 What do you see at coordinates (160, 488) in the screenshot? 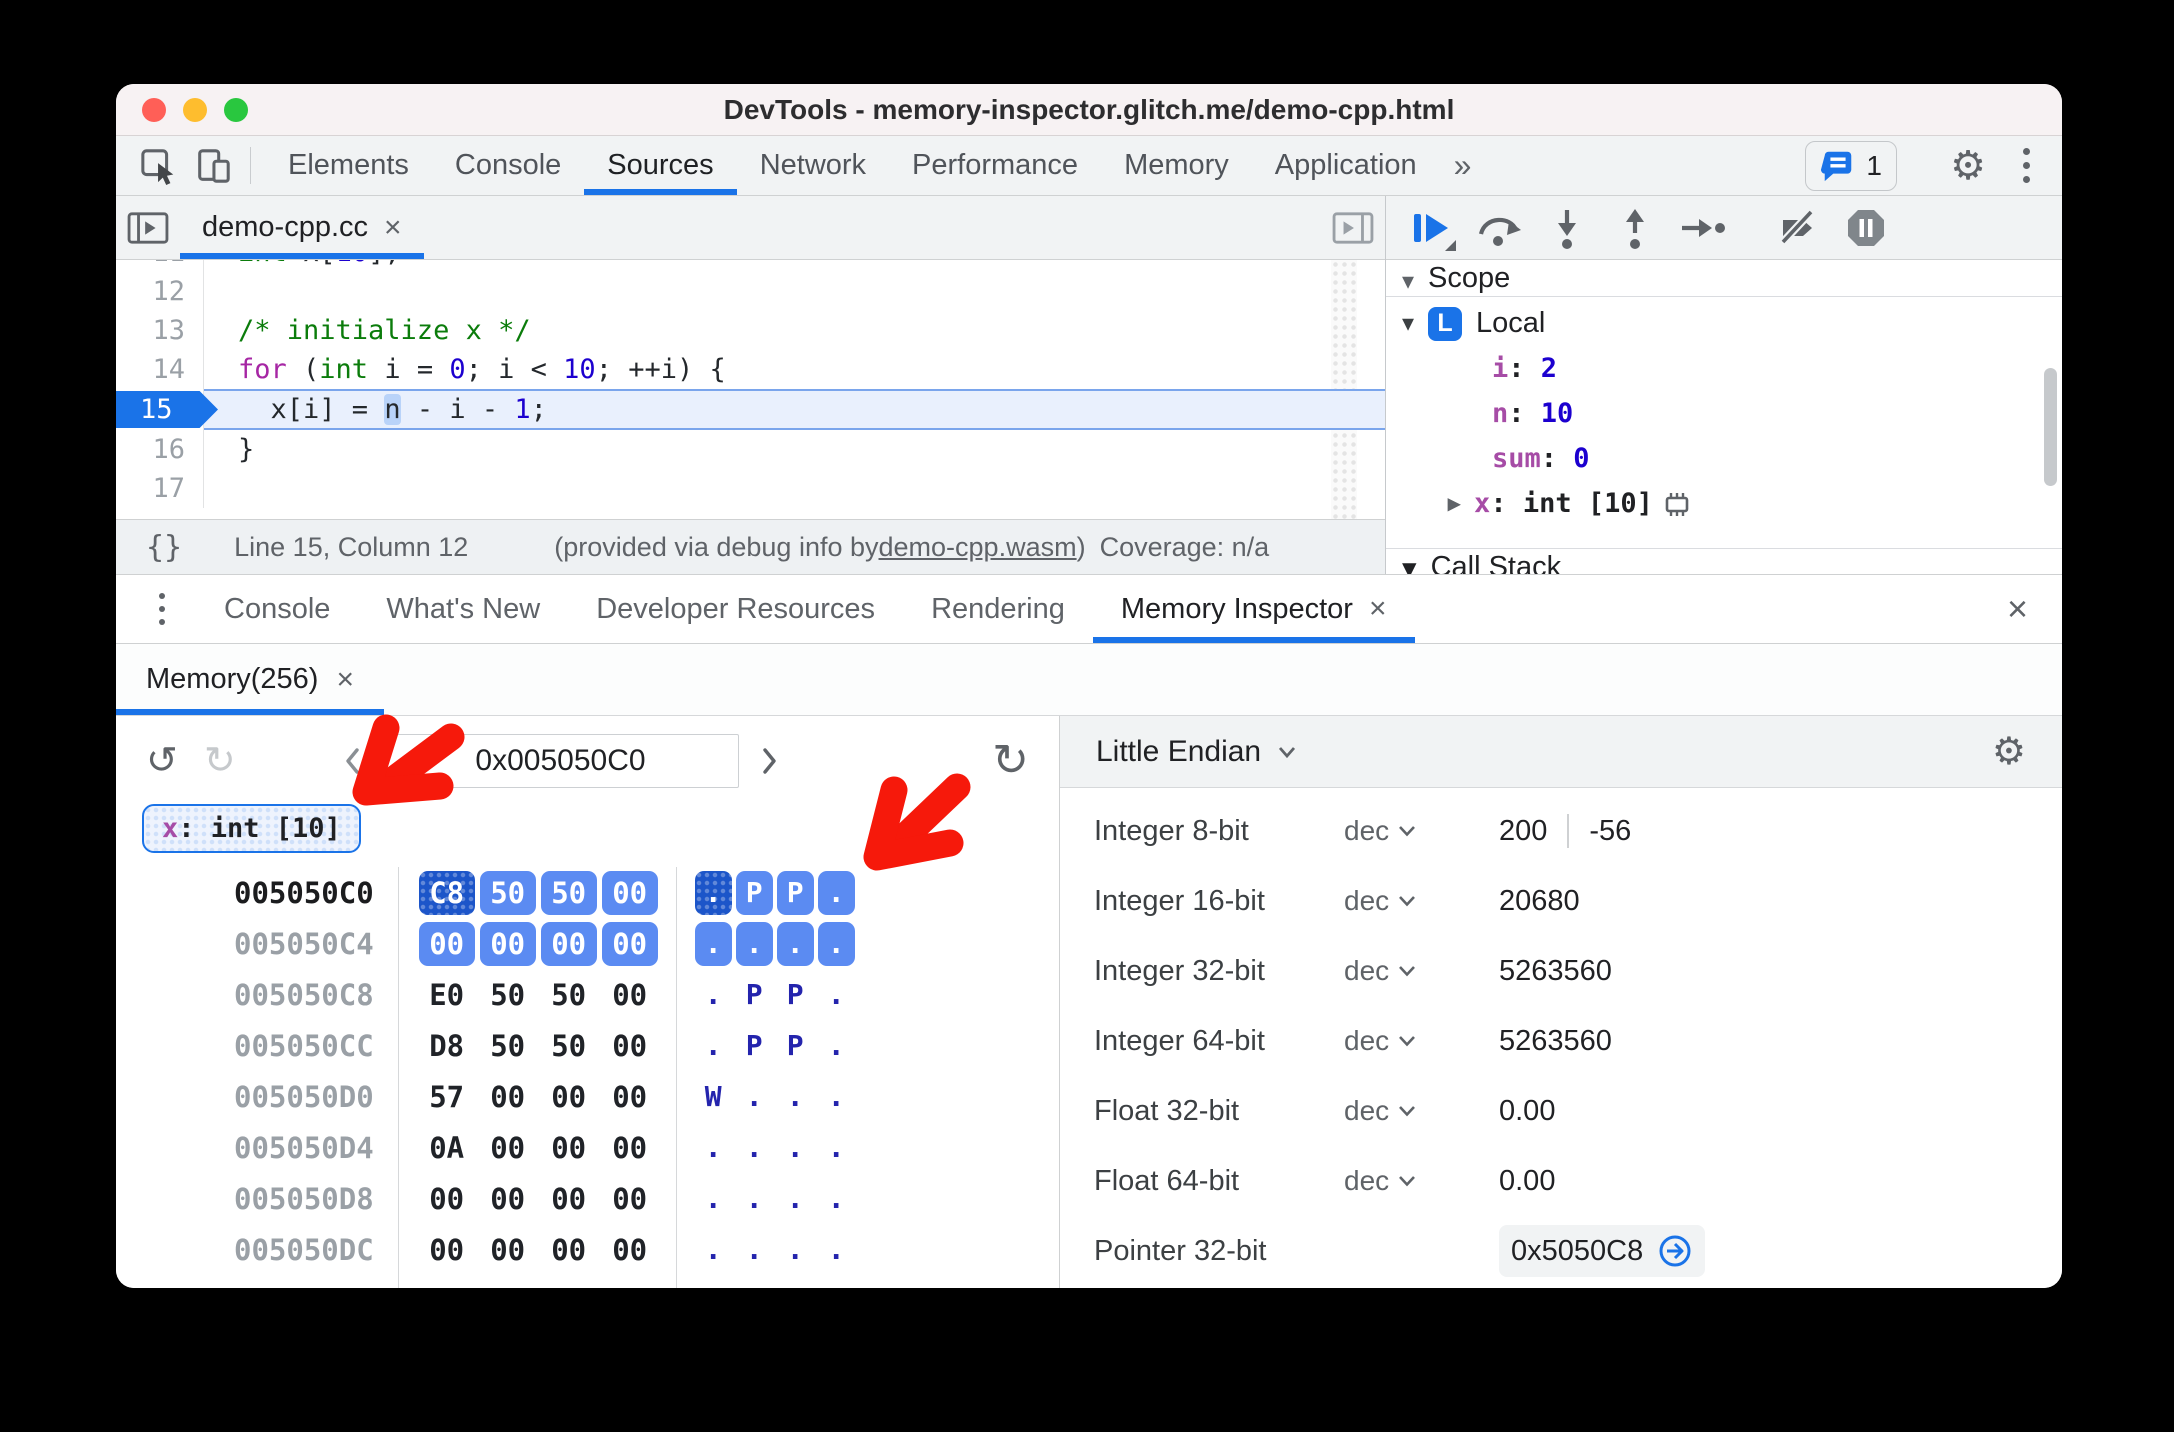
I see `line-number: 17` at bounding box center [160, 488].